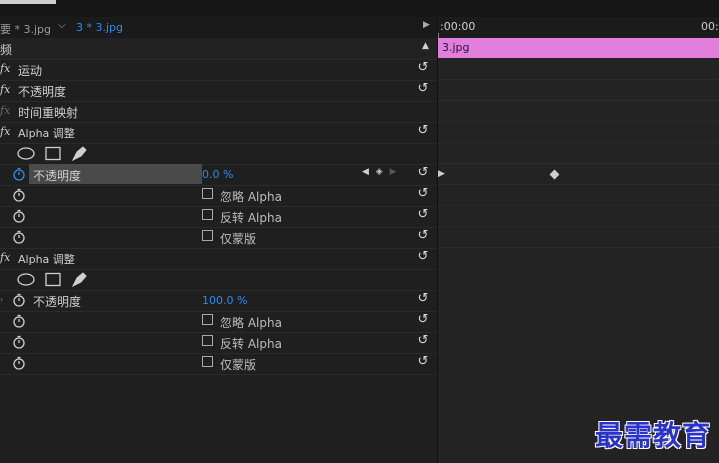  I want to click on clip-name: 3.jpg, so click(456, 47).